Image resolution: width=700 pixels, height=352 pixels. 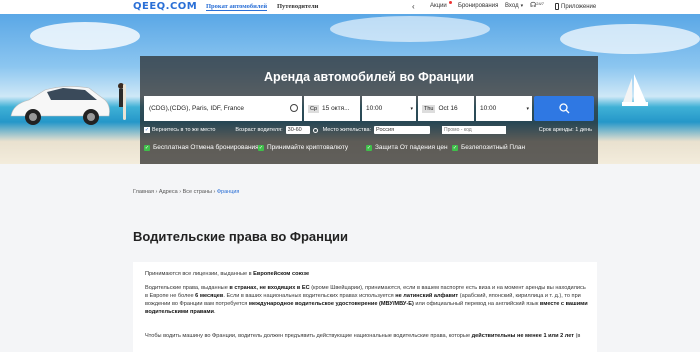 I want to click on return-day-badge: Thu, so click(x=429, y=108).